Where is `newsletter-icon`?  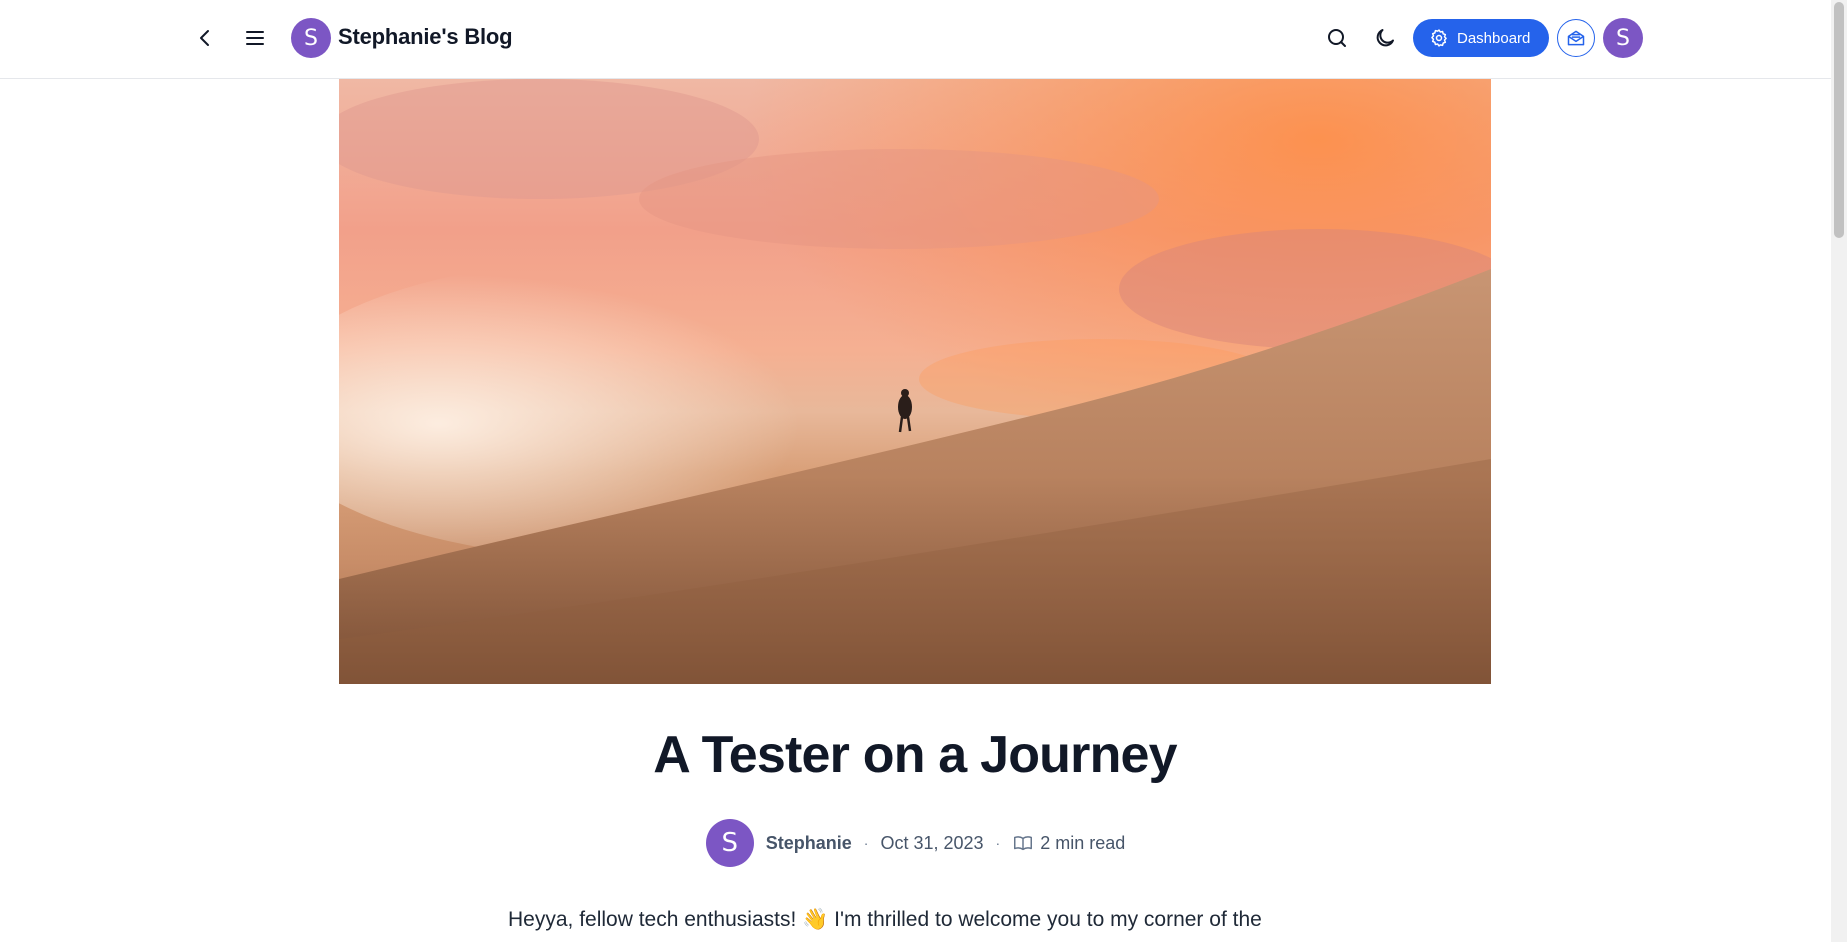 newsletter-icon is located at coordinates (1576, 38).